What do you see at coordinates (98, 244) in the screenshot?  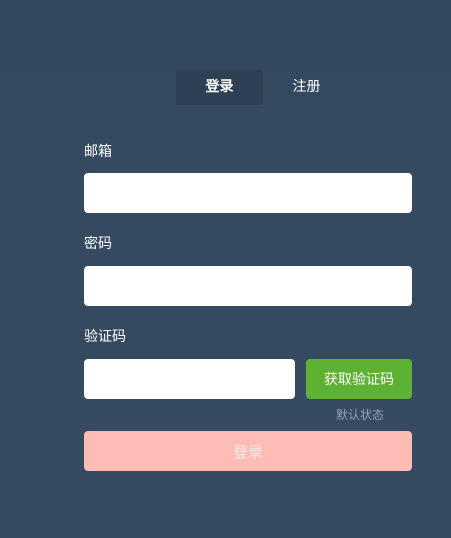 I see `password-label: 密码` at bounding box center [98, 244].